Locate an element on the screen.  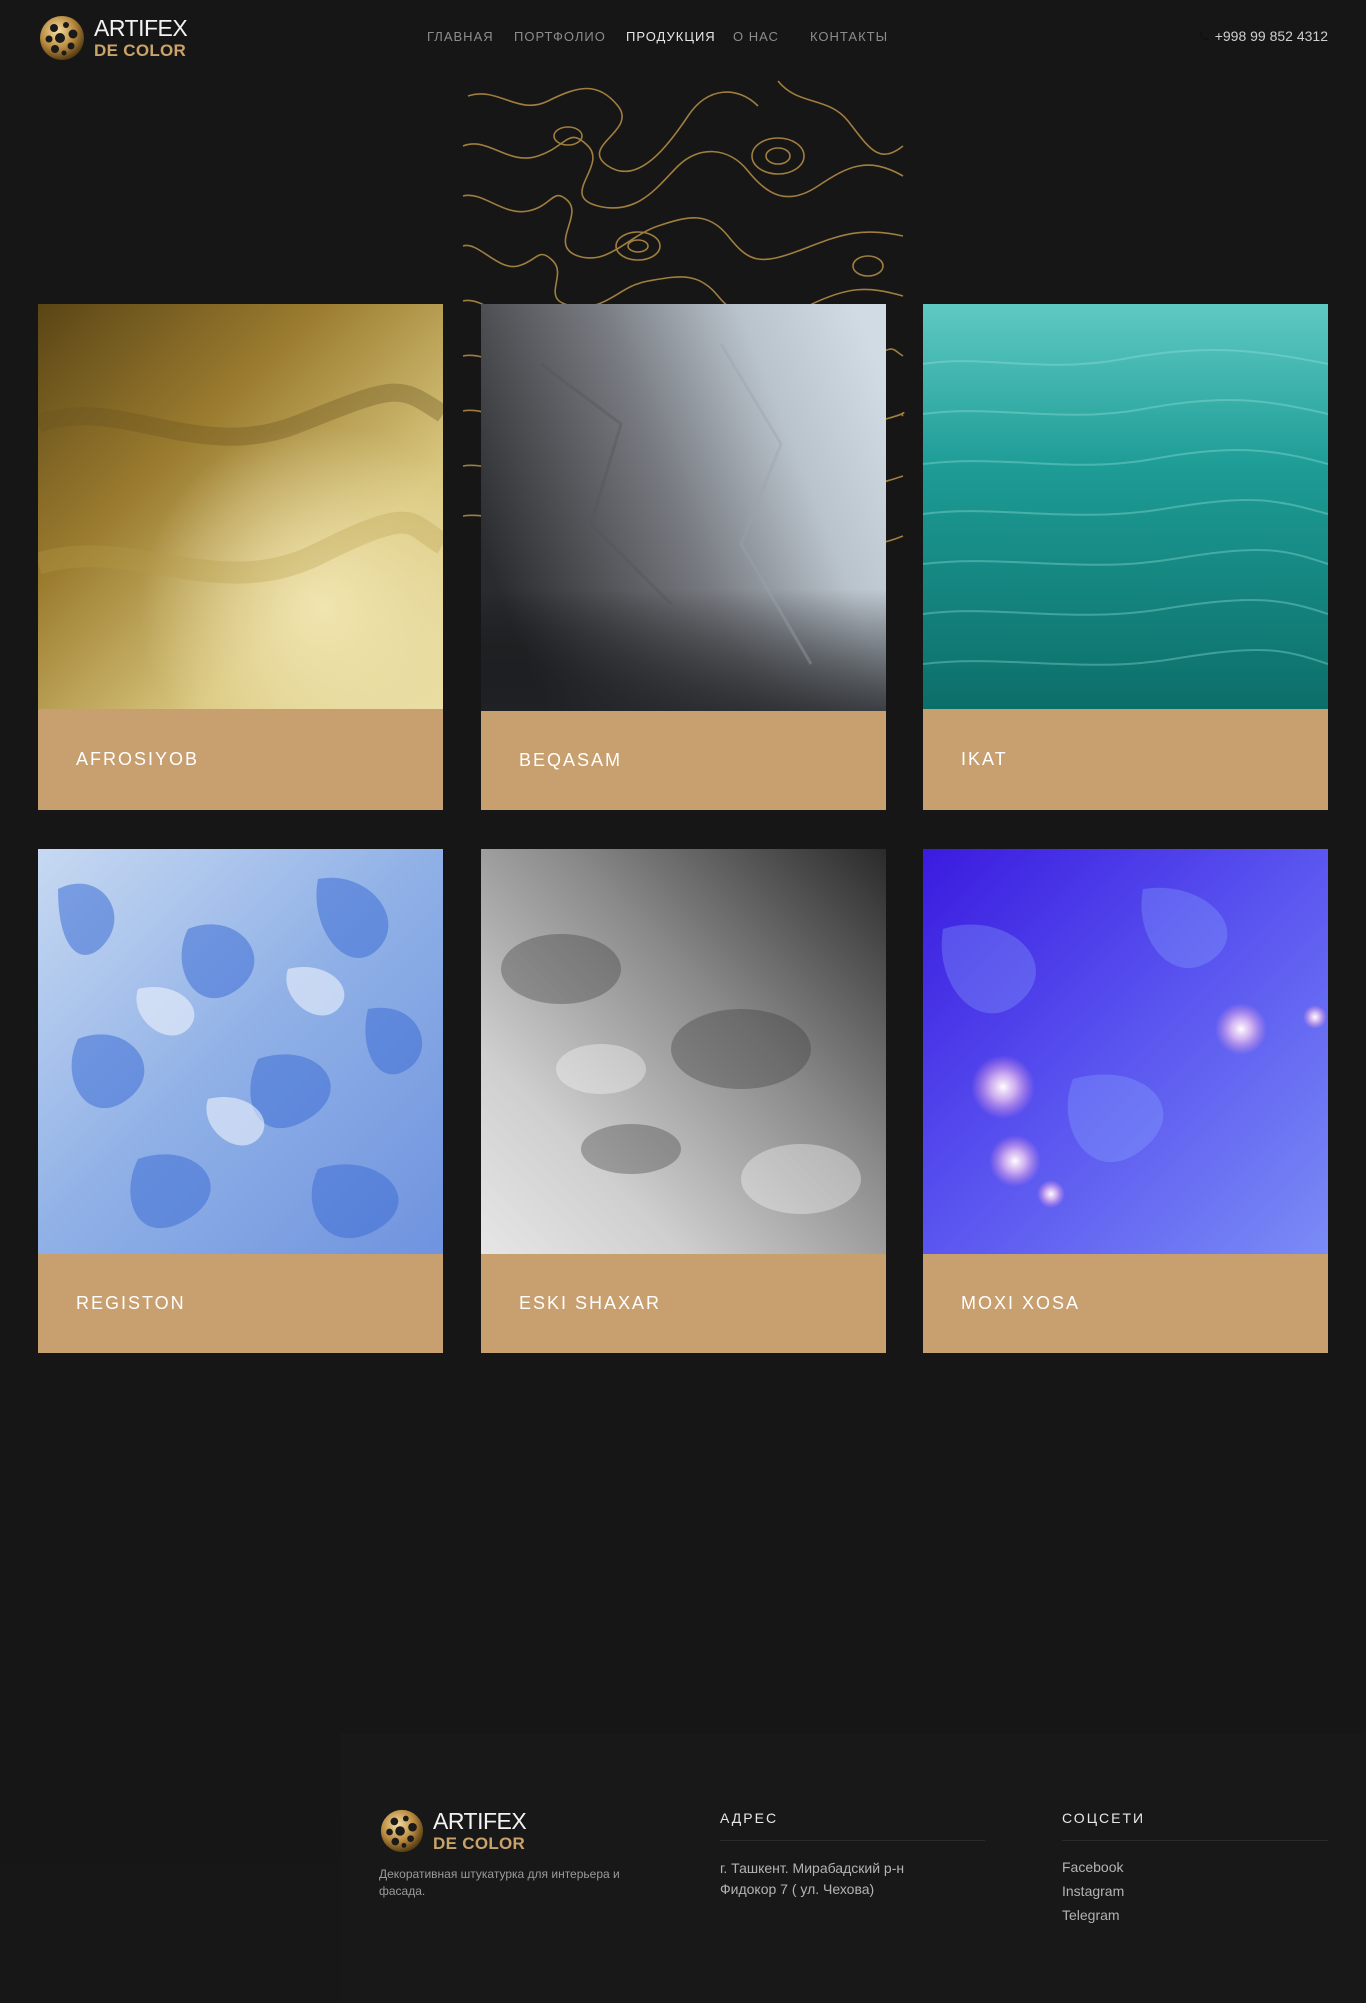
logo-wordmark: ARTIFEX is located at coordinates (141, 28).